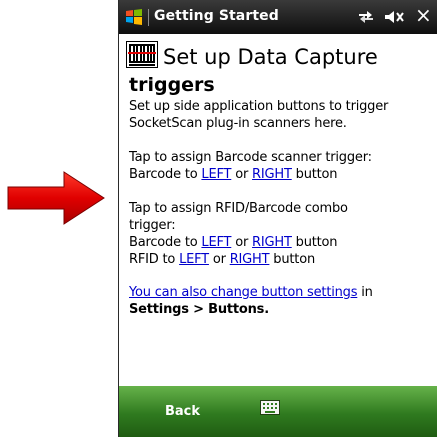 Image resolution: width=437 pixels, height=437 pixels. I want to click on combo-rfid-line: RFID to LEFT or RIGHT button, so click(222, 259).